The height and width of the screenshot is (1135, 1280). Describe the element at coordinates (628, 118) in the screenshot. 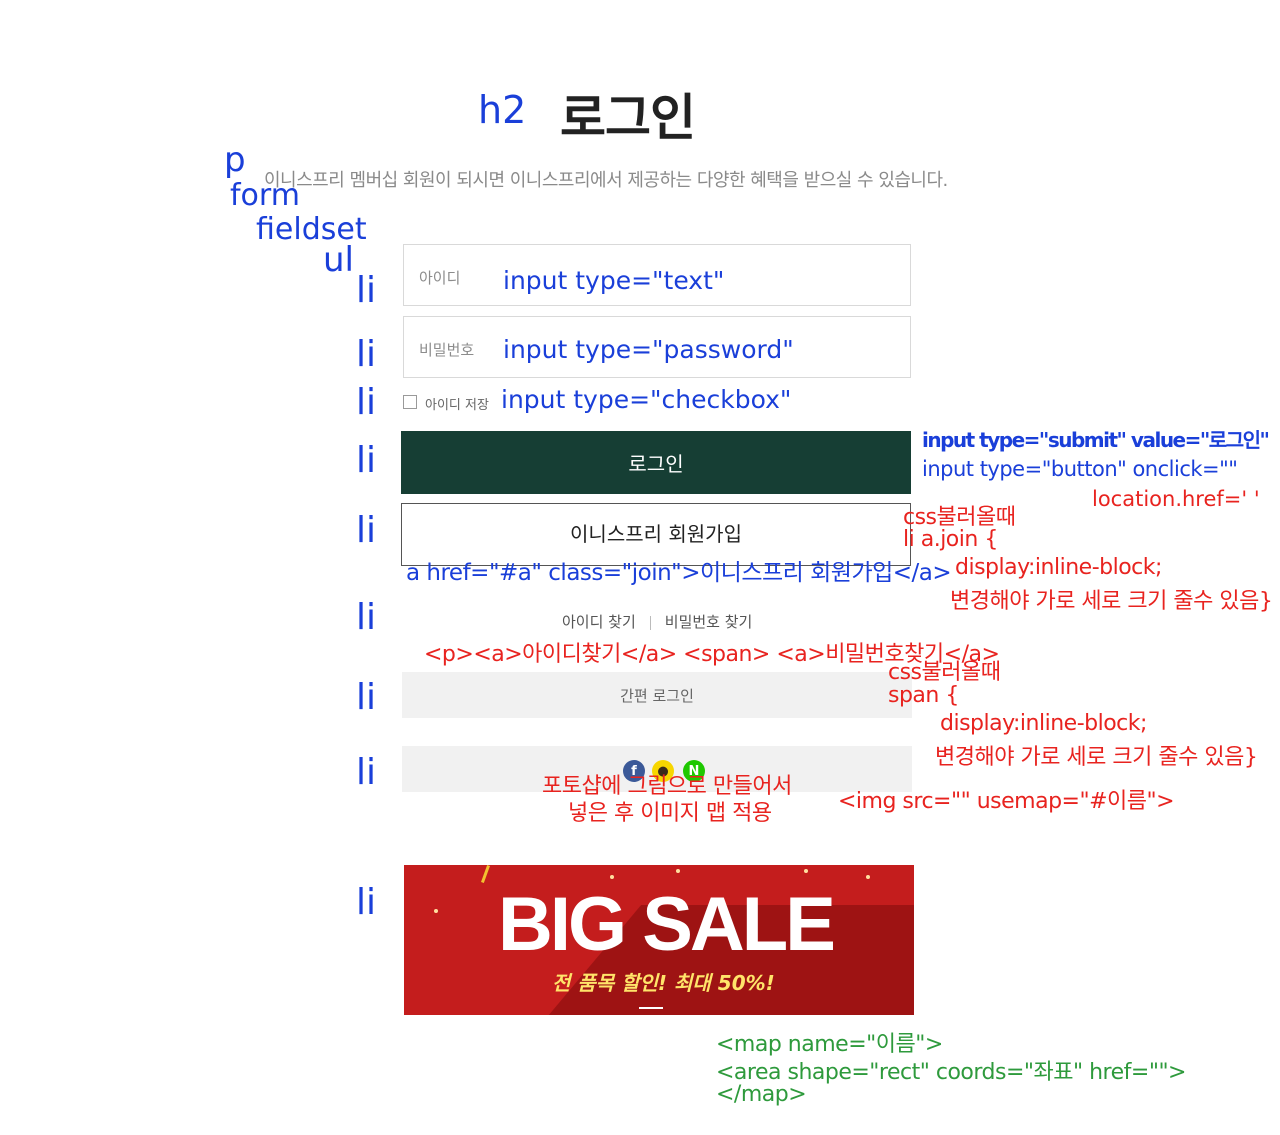

I see `page-title: 로그인` at that location.